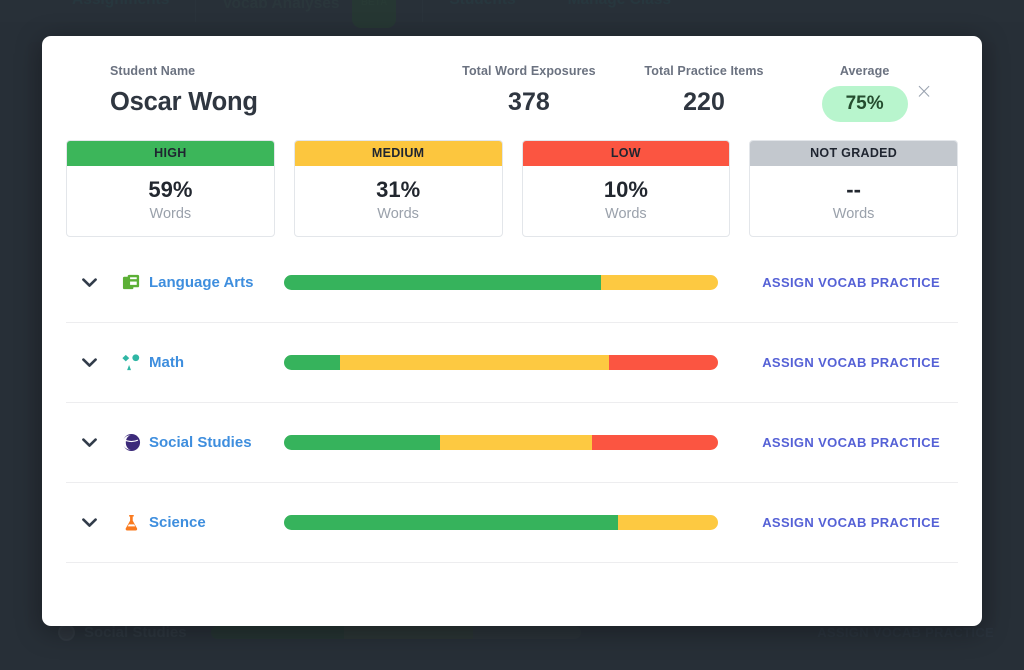 This screenshot has height=670, width=1024. I want to click on total-practice-items-block: Total Practice Items 220, so click(704, 90).